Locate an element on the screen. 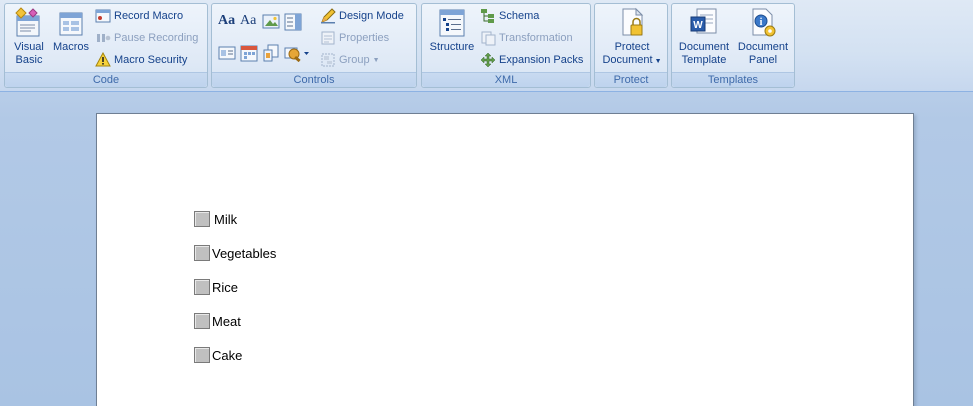 This screenshot has height=406, width=973. structure-button: Structure is located at coordinates (452, 30).